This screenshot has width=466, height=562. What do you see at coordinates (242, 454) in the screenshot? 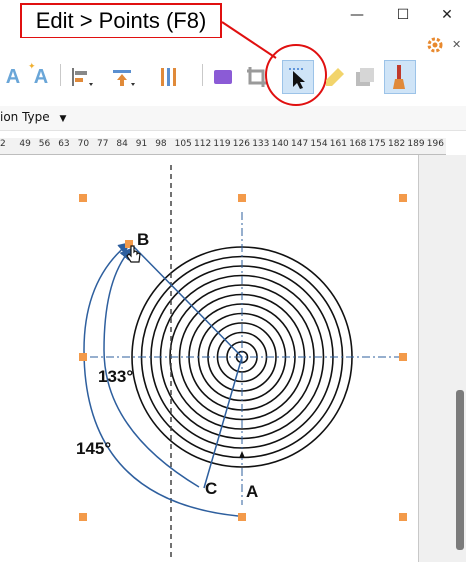
I see `point-a-marker` at bounding box center [242, 454].